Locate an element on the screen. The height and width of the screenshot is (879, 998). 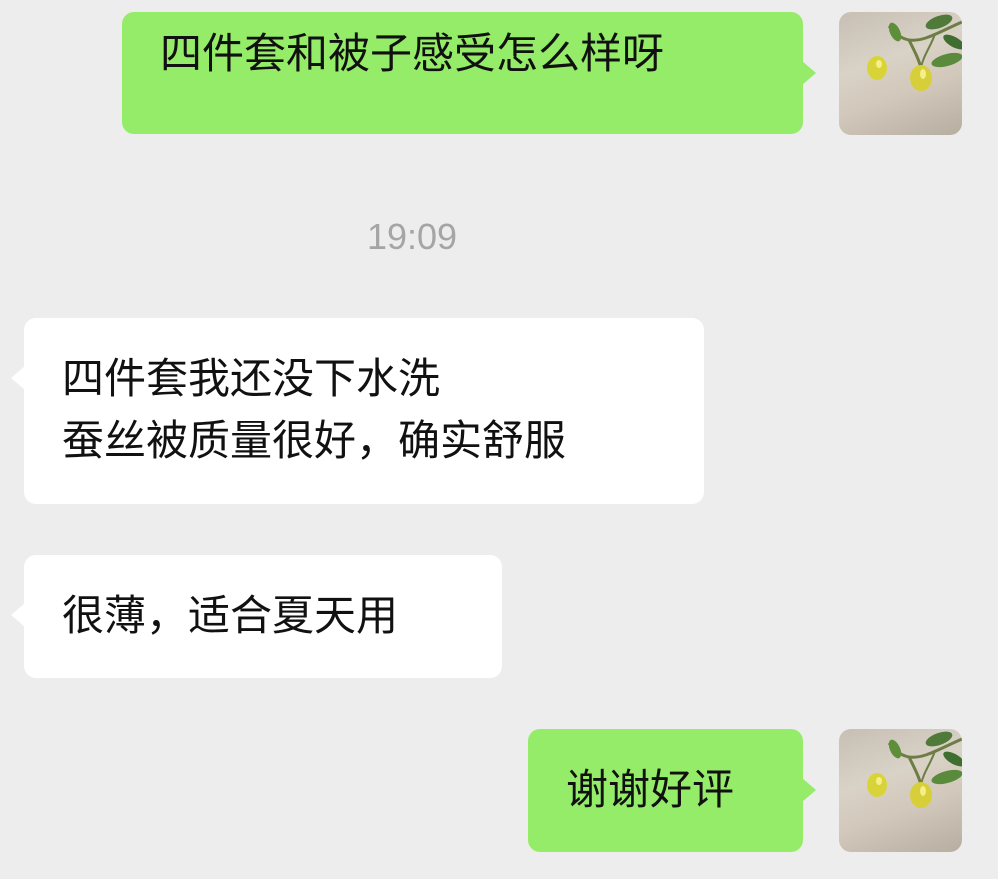
message-bubble-incoming: 四件套我还没下水洗 蚕丝被质量很好，确实舒服 is located at coordinates (357, 411).